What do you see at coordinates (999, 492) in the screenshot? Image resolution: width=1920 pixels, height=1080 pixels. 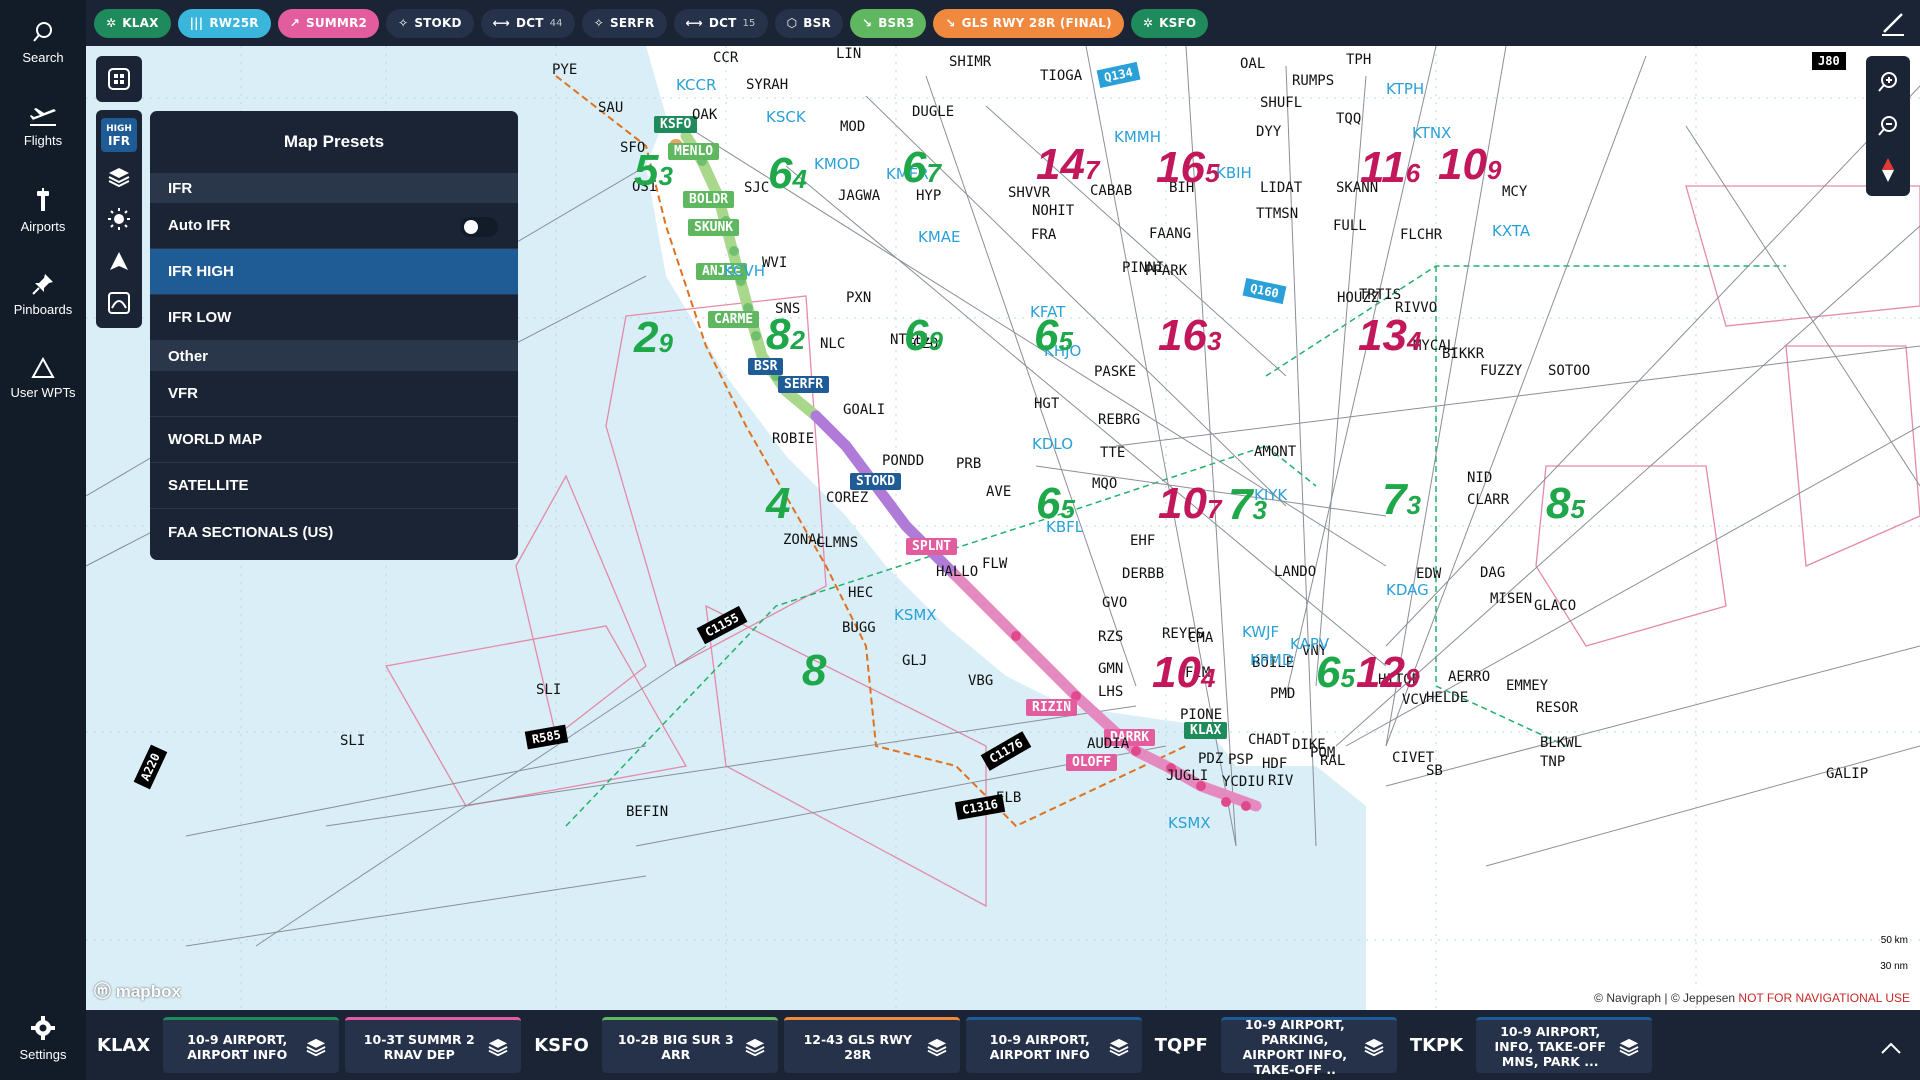 I see `fix-label: AVE` at bounding box center [999, 492].